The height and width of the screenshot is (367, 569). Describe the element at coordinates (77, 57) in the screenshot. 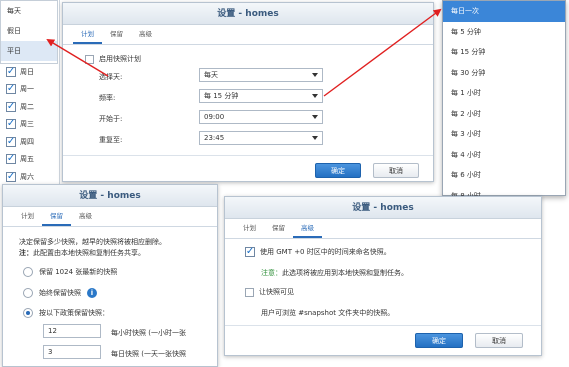

I see `arrow-to-day-options` at that location.